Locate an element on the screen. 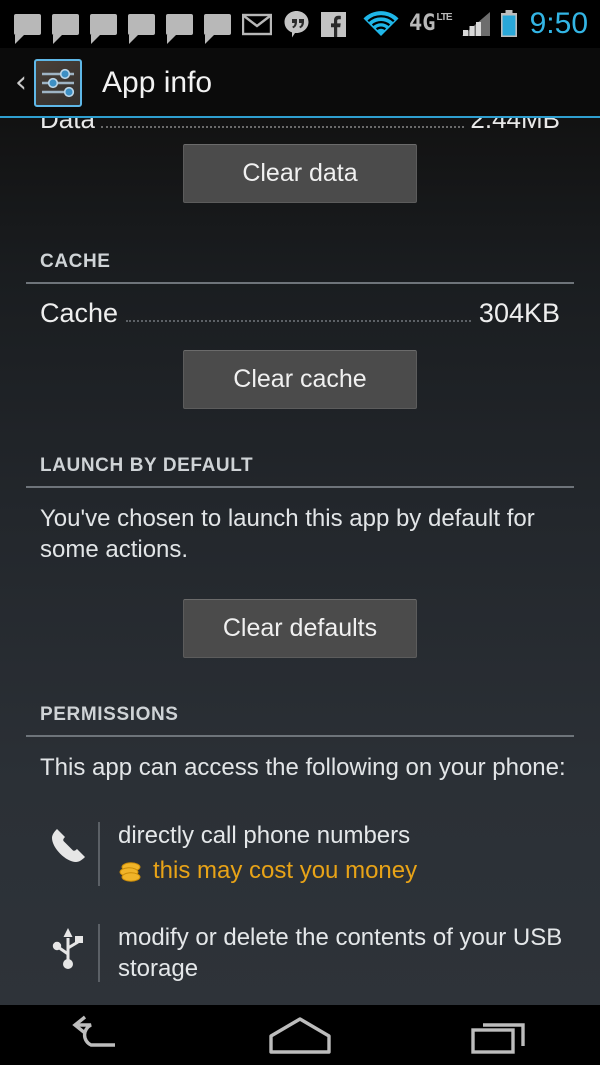  usb-icon is located at coordinates (68, 946).